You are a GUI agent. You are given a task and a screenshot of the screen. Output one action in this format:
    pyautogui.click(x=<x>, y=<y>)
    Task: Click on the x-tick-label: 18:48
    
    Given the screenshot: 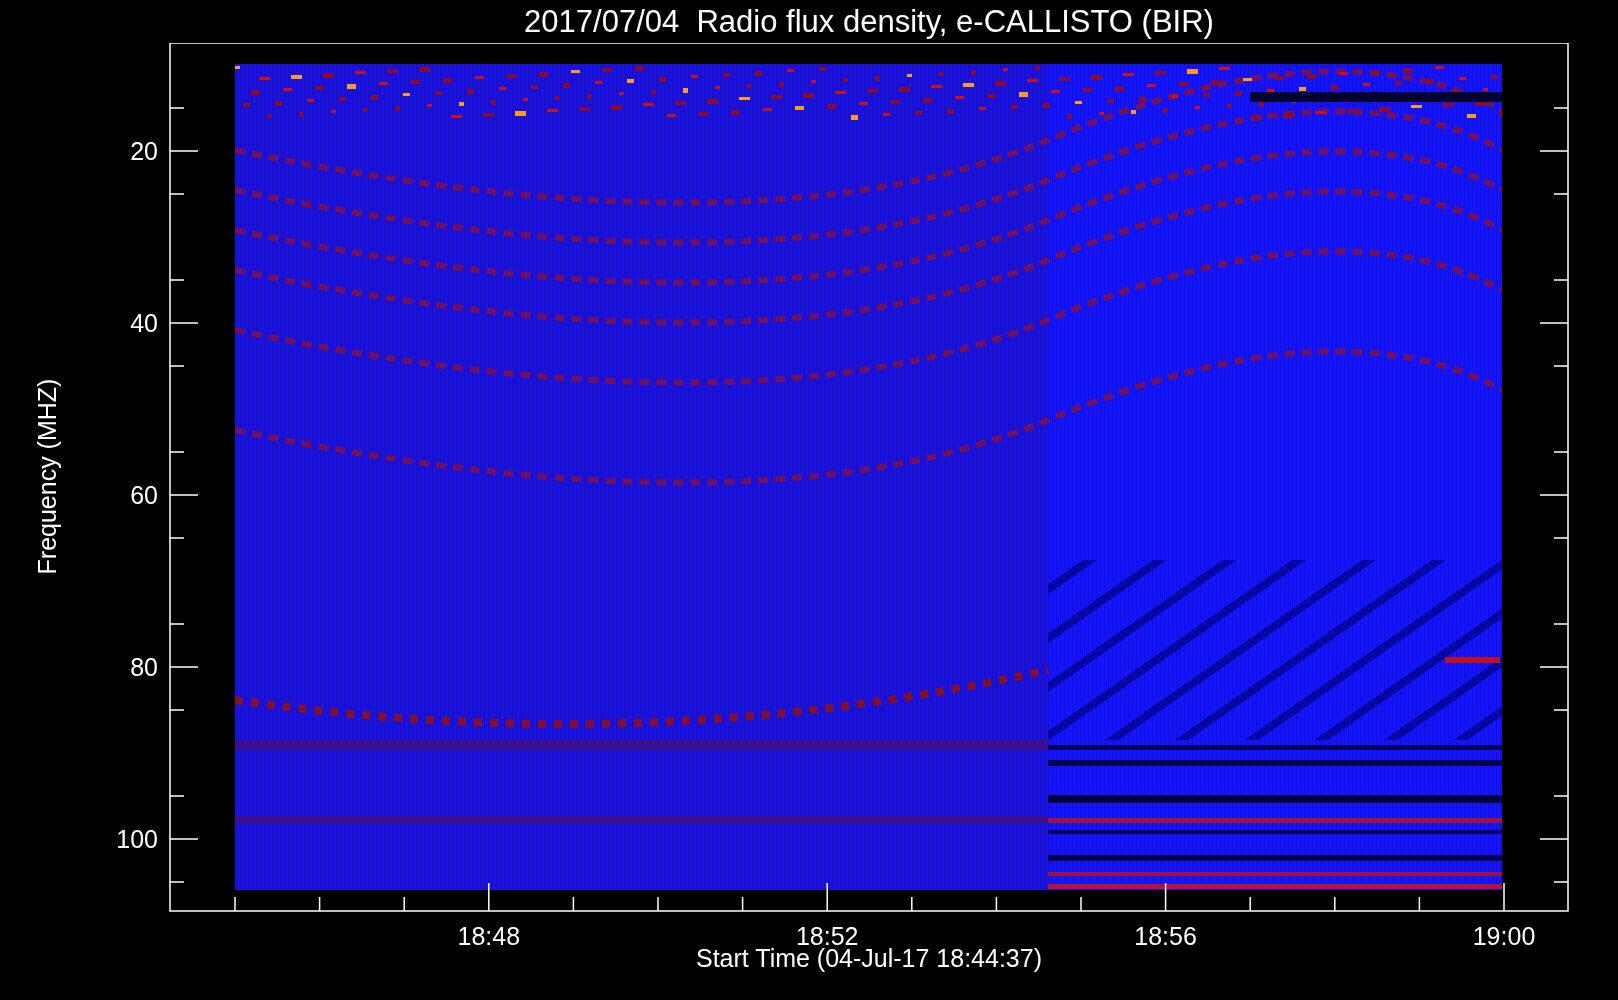 What is the action you would take?
    pyautogui.click(x=489, y=936)
    